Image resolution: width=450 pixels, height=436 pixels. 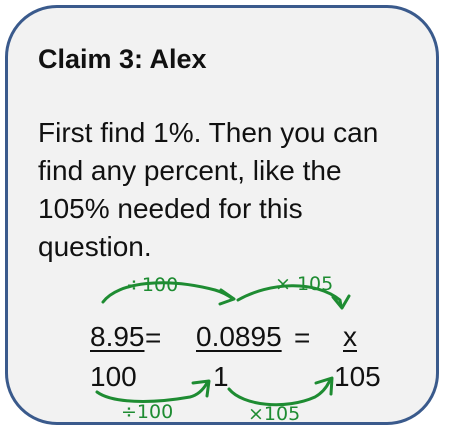 What do you see at coordinates (152, 392) in the screenshot?
I see `arrow-divide-100-bottom` at bounding box center [152, 392].